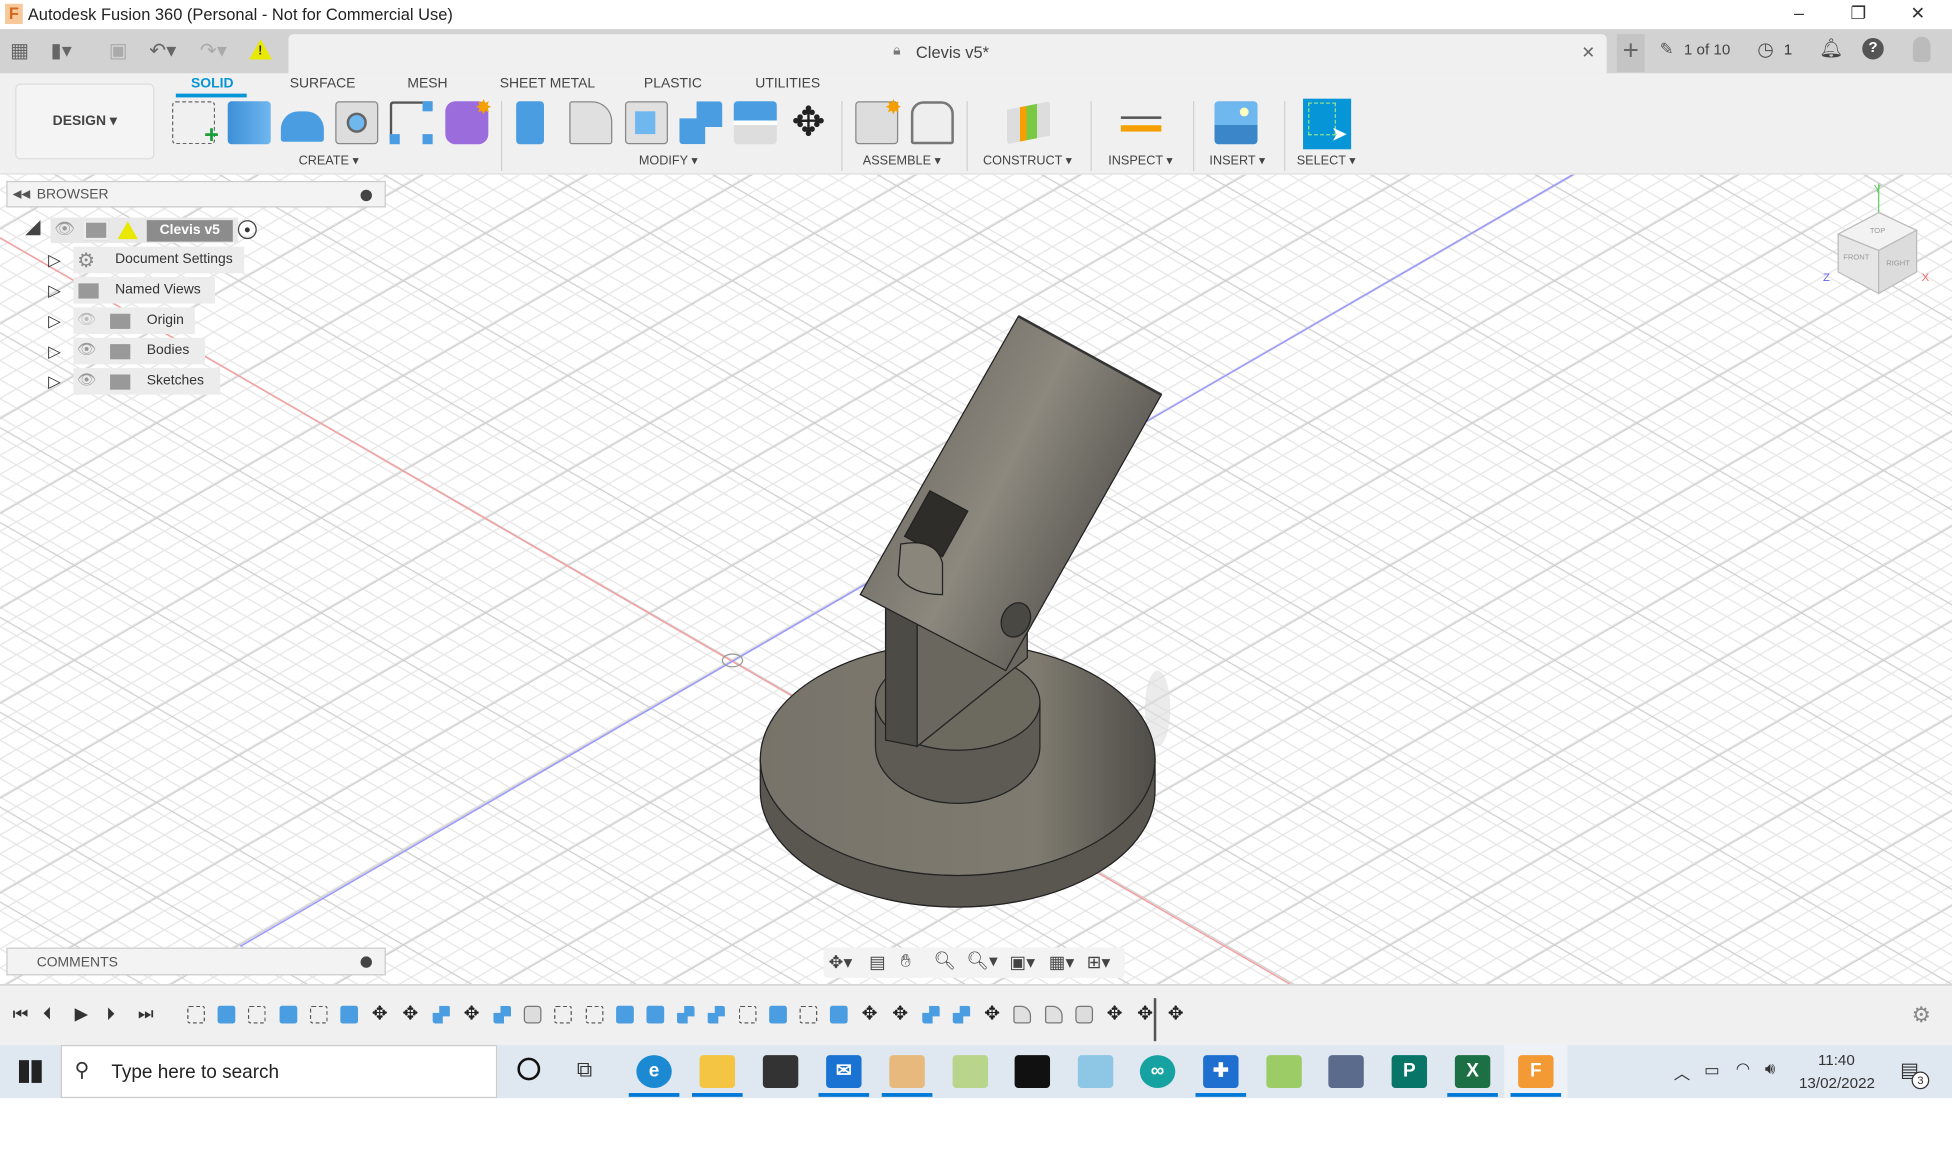 Image resolution: width=1952 pixels, height=1168 pixels. What do you see at coordinates (247, 230) in the screenshot?
I see `activate-radio-icon: ●` at bounding box center [247, 230].